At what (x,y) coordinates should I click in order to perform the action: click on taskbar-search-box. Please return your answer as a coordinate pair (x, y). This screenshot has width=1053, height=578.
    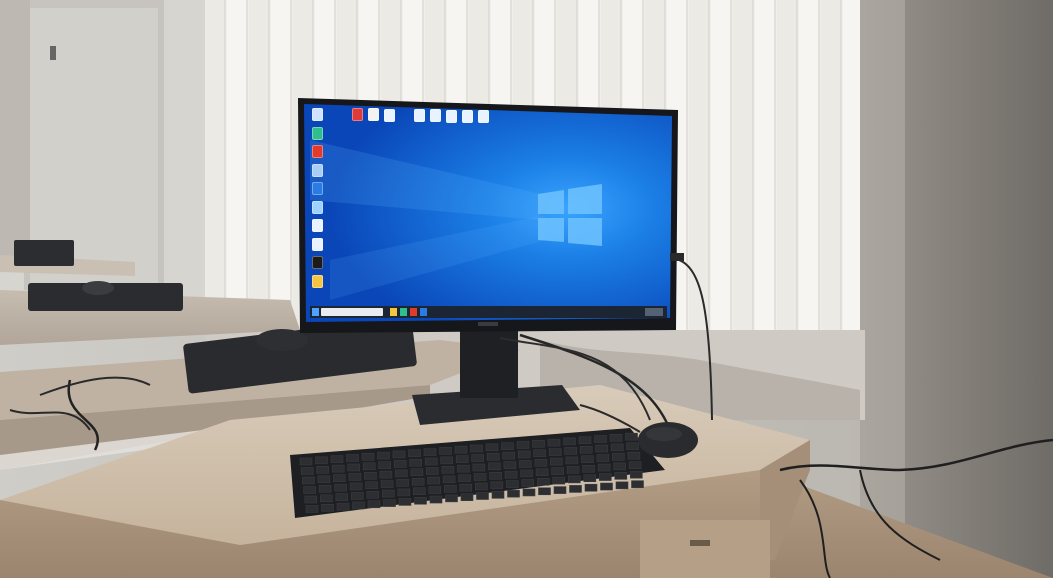
    Looking at the image, I should click on (352, 312).